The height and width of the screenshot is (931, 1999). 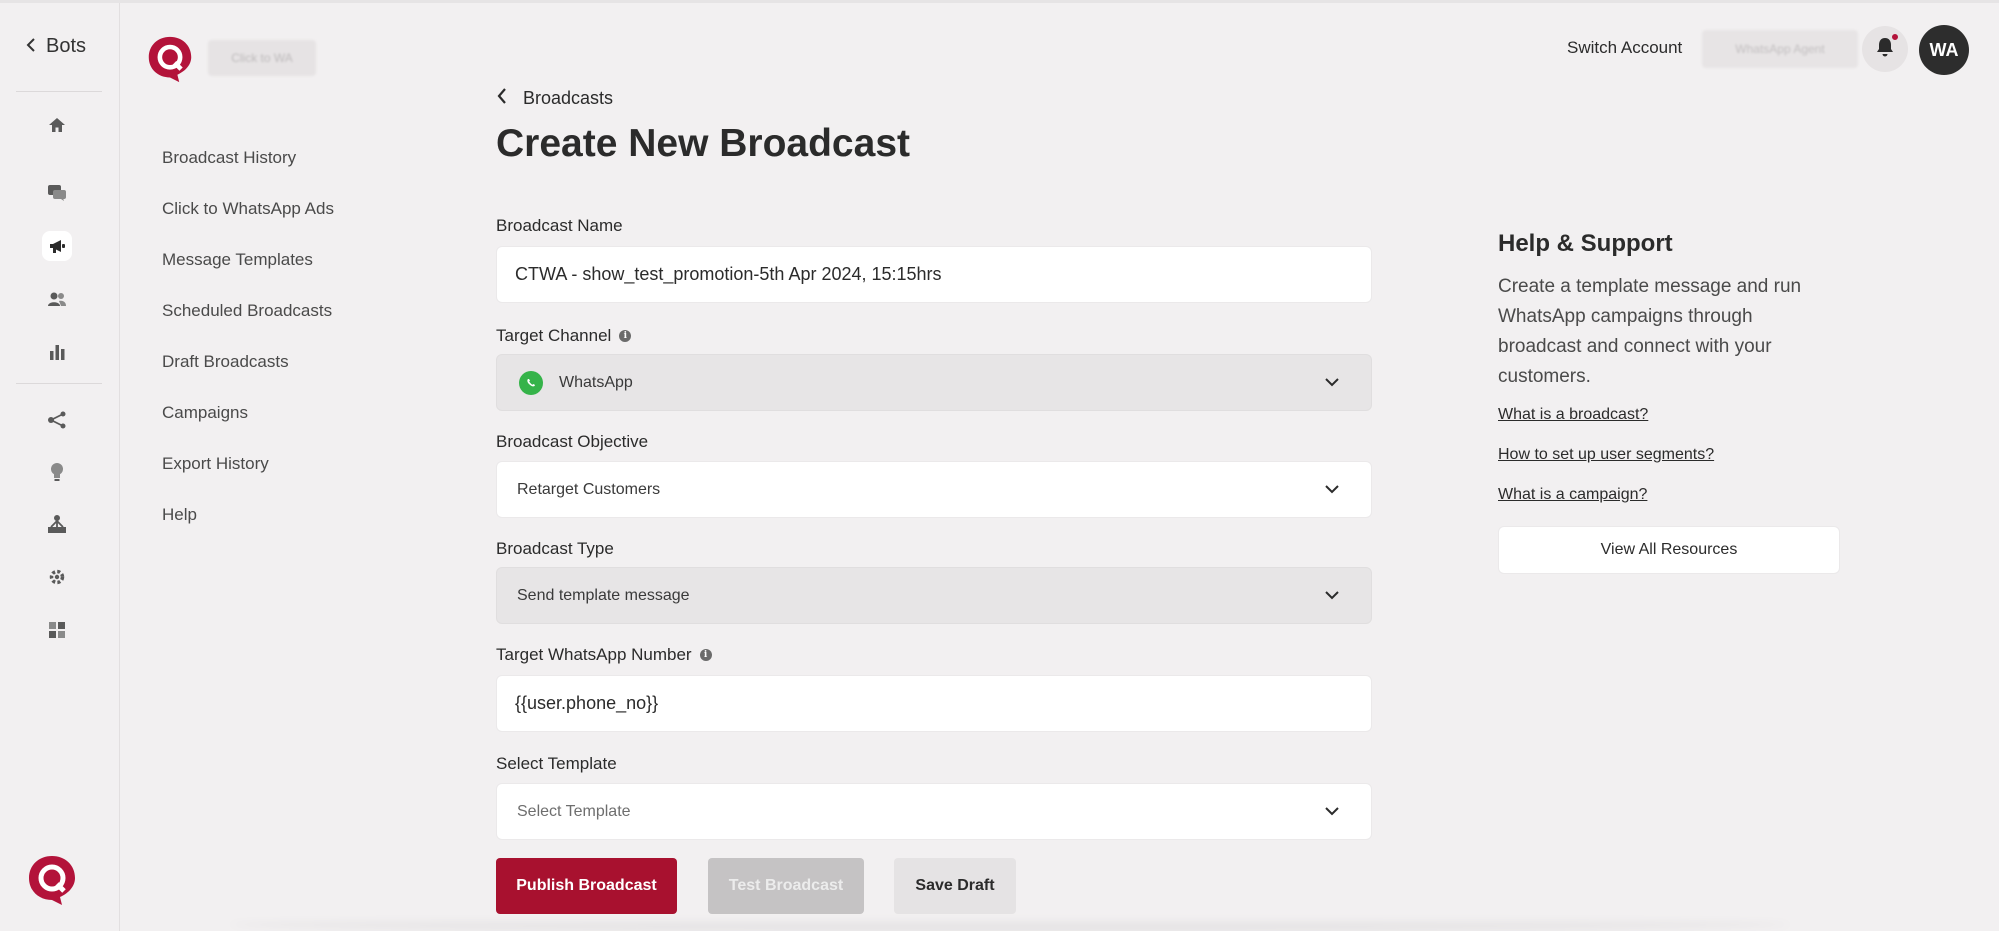 I want to click on publish-broadcast-button: Publish Broadcast, so click(x=586, y=886).